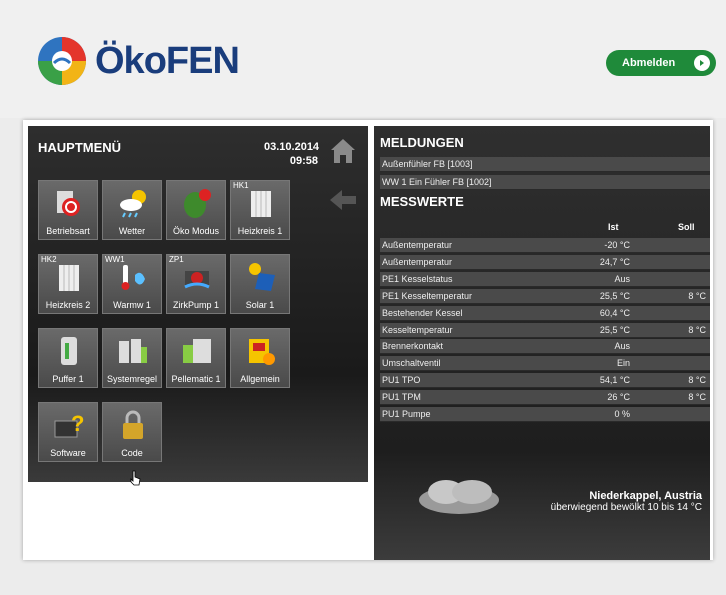  I want to click on col-ist: Ist, so click(613, 227).